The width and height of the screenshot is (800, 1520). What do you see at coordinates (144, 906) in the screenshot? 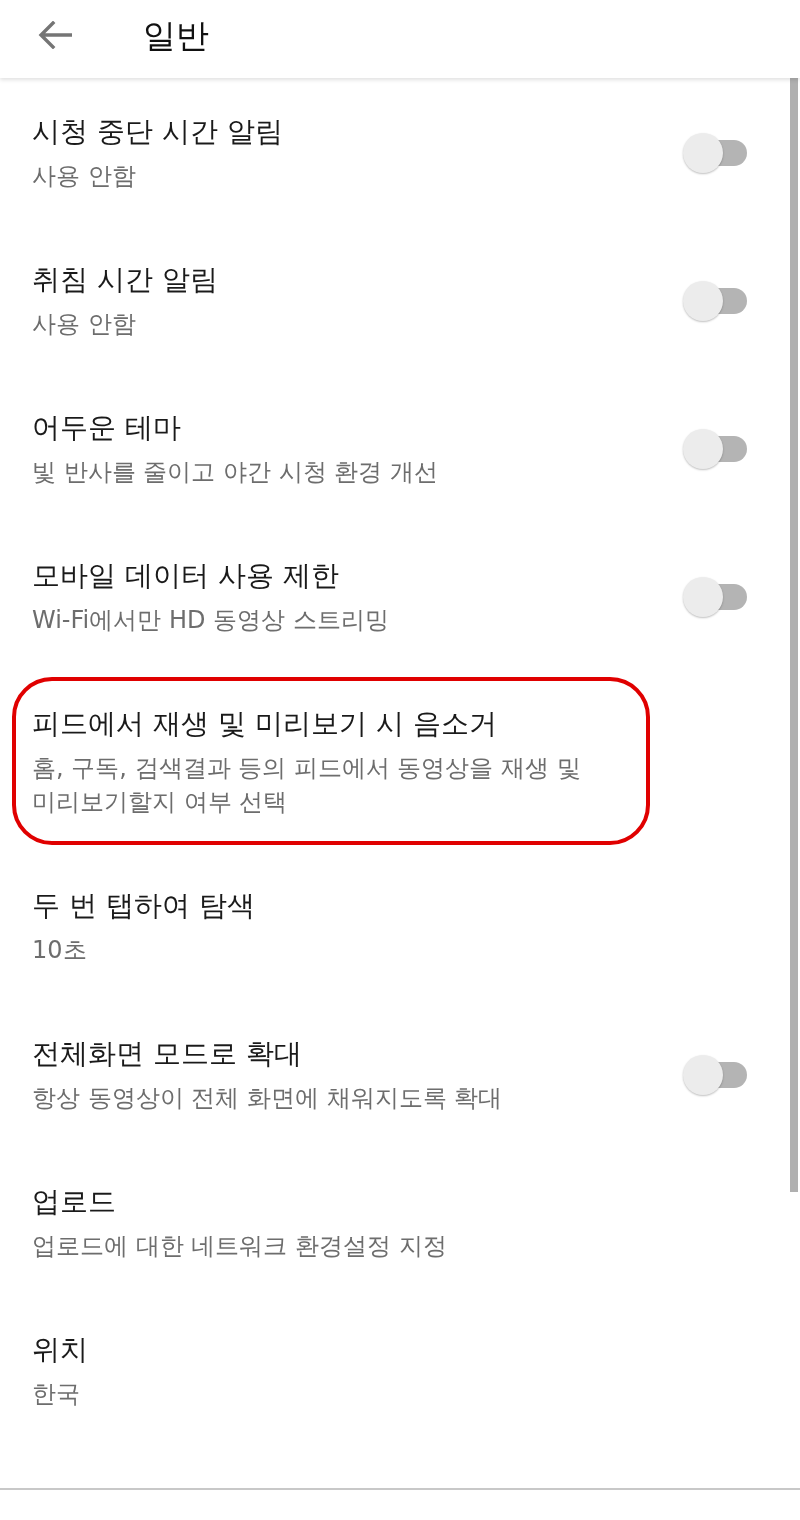
I see `setting-title: 두 번 탭하여 탐색` at bounding box center [144, 906].